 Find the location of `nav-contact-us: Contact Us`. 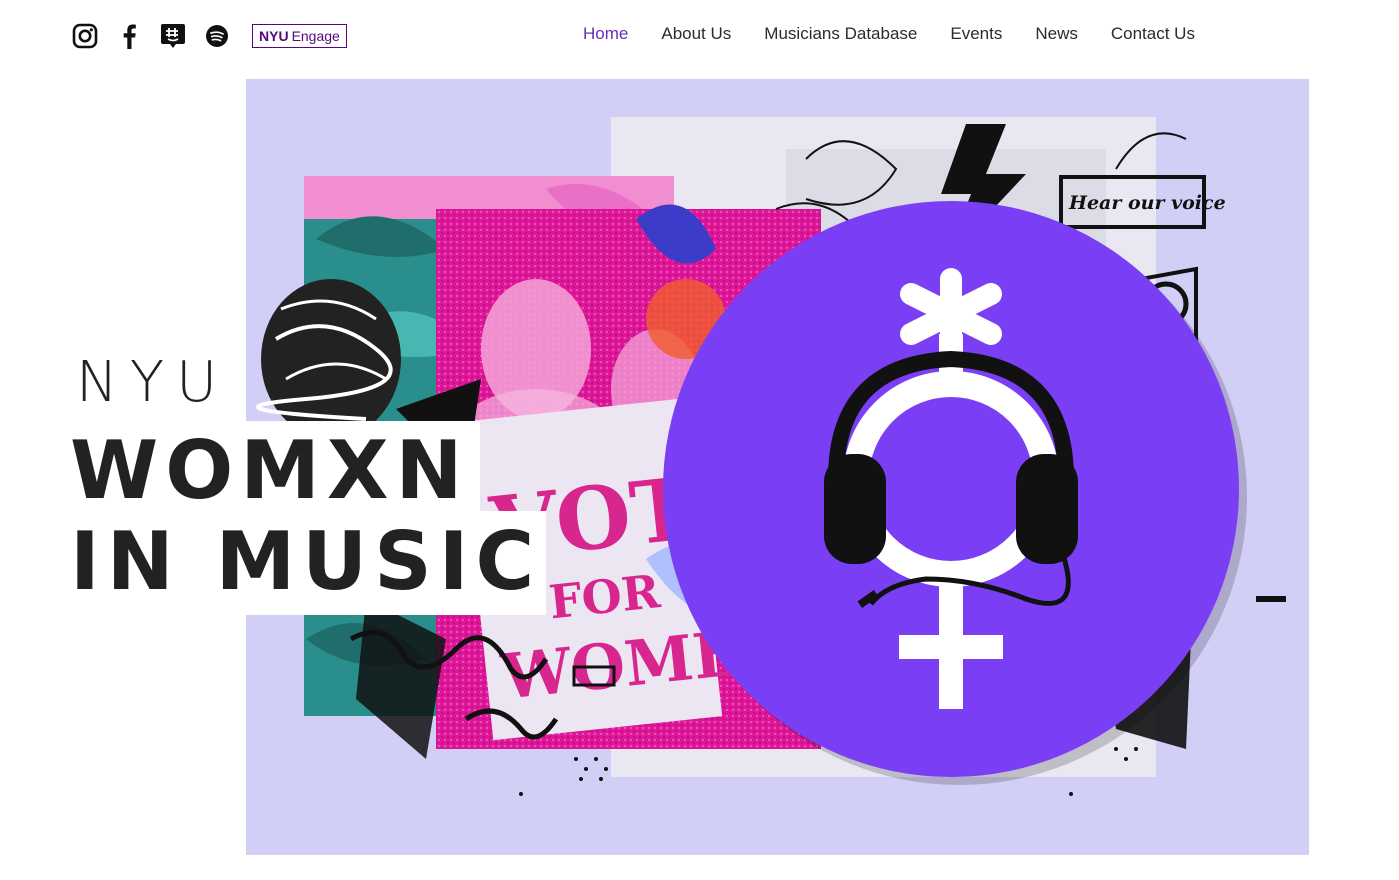

nav-contact-us: Contact Us is located at coordinates (1153, 34).